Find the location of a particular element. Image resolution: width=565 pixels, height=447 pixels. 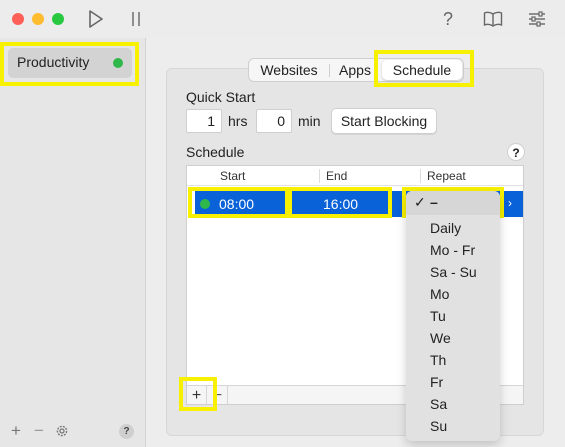

start-blocking-button: Start Blocking is located at coordinates (384, 121).